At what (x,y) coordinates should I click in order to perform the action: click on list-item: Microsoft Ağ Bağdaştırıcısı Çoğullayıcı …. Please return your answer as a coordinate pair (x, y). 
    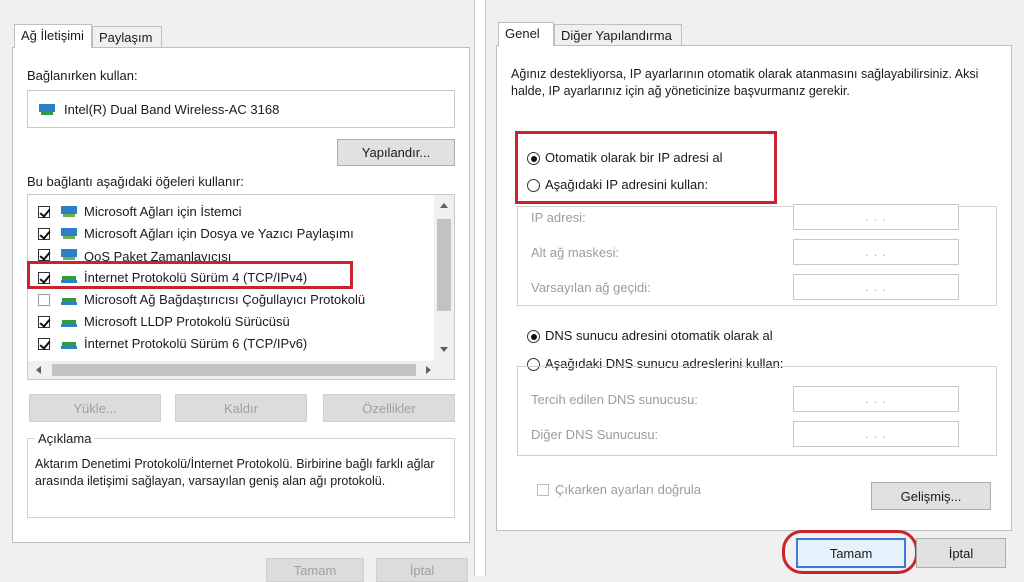
    Looking at the image, I should click on (231, 300).